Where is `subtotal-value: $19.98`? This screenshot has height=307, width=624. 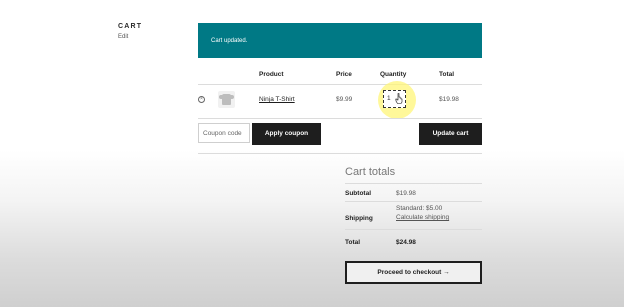 subtotal-value: $19.98 is located at coordinates (406, 193).